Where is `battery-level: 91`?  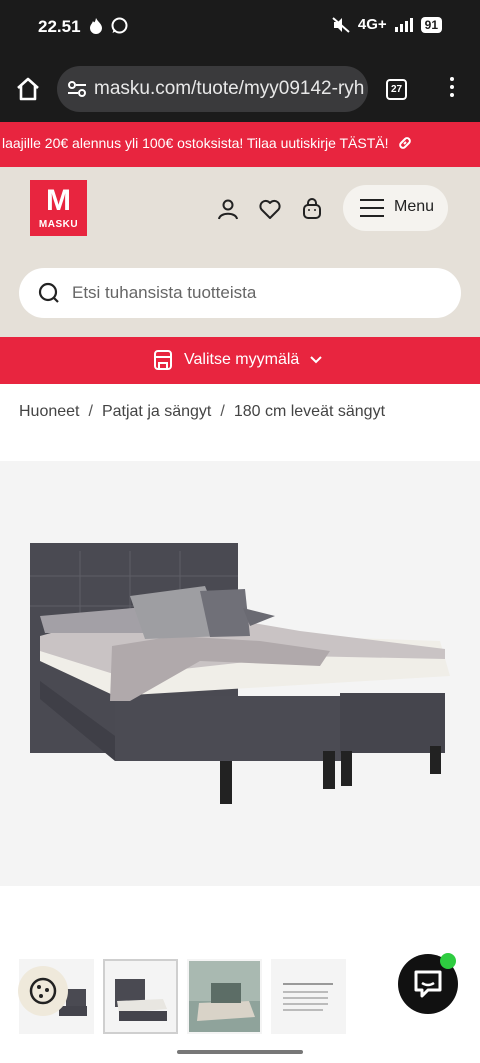
battery-level: 91 is located at coordinates (431, 24).